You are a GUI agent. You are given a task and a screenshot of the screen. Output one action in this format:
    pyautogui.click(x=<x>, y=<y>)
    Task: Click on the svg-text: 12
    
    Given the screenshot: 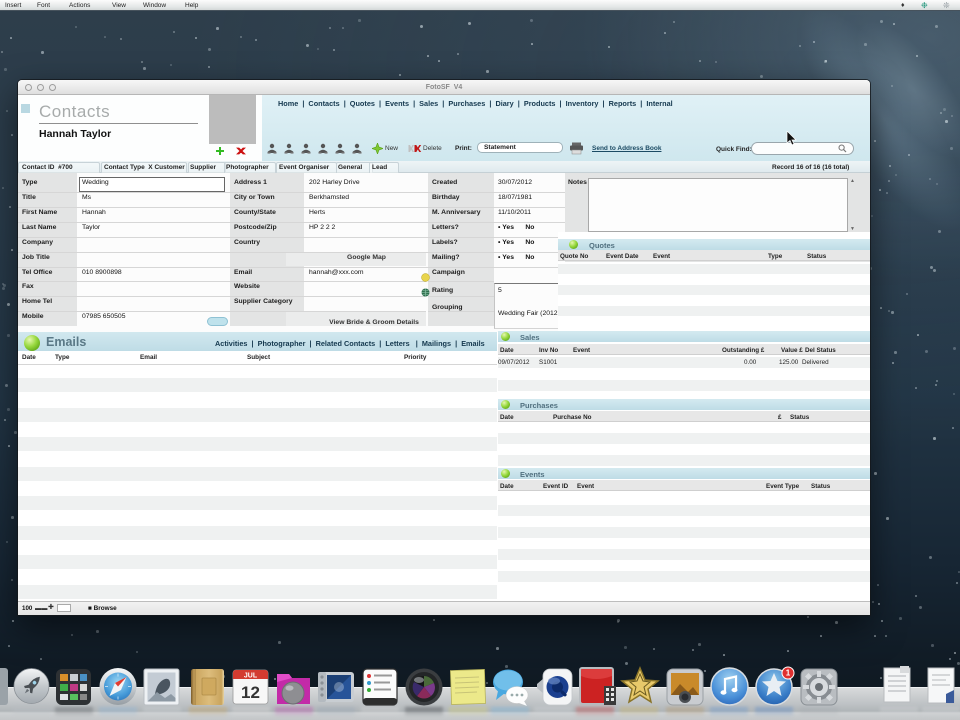 What is the action you would take?
    pyautogui.click(x=250, y=692)
    